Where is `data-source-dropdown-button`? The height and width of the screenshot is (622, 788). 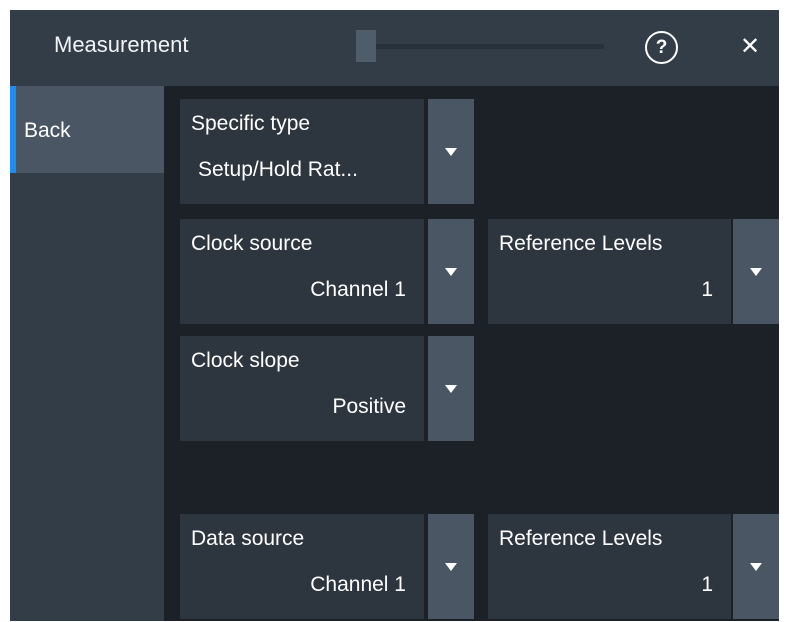 data-source-dropdown-button is located at coordinates (451, 566).